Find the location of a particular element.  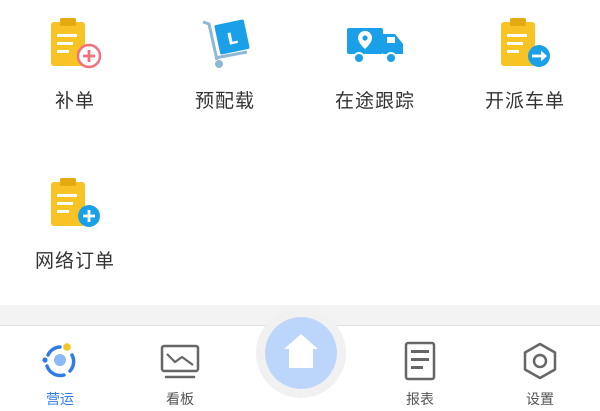

grid-item-label: 在途跟踪 is located at coordinates (374, 101).